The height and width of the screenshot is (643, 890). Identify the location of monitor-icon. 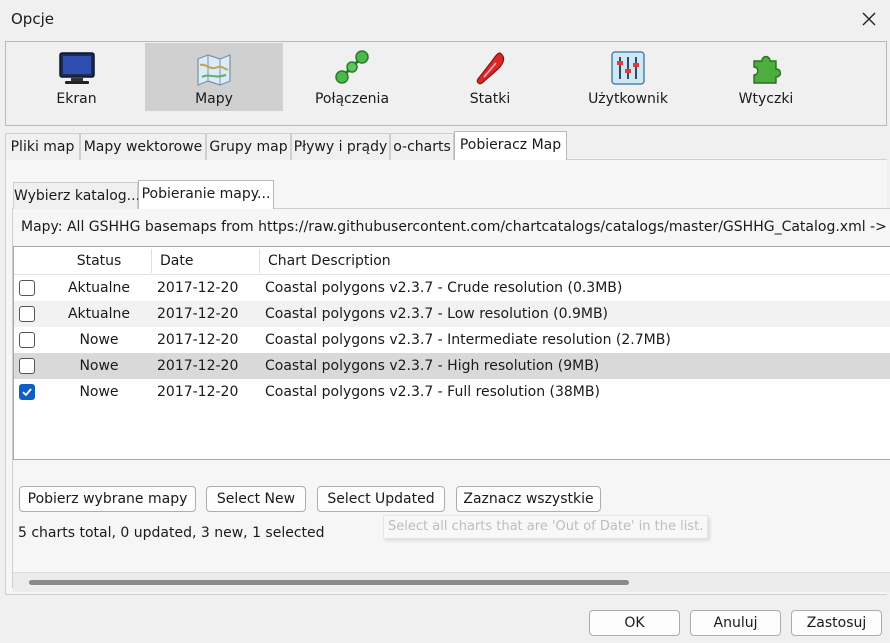
(76, 68).